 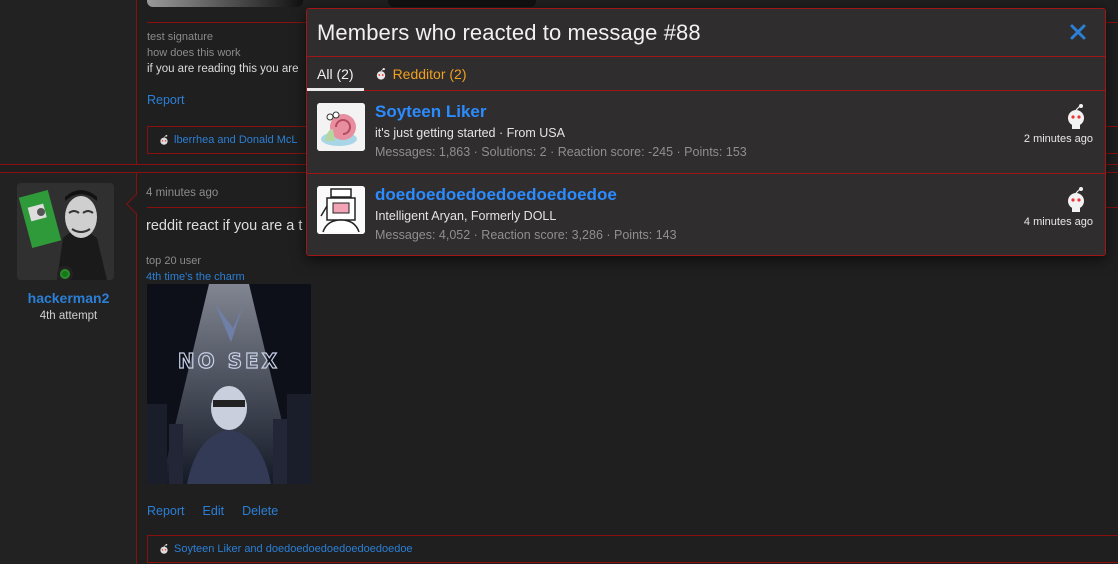 I want to click on post-timestamp: 4 minutes ago, so click(x=182, y=193).